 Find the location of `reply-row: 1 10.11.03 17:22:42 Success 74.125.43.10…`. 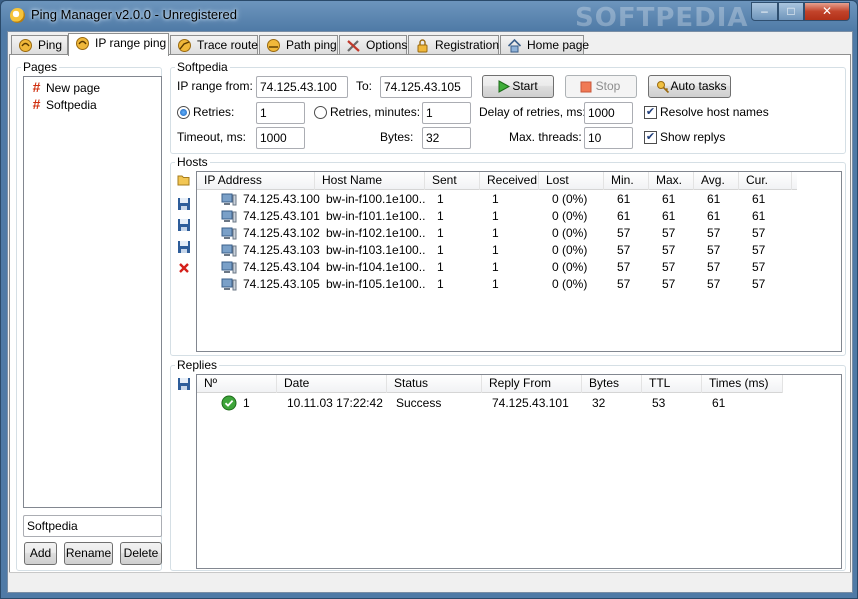

reply-row: 1 10.11.03 17:22:42 Success 74.125.43.10… is located at coordinates (517, 403).